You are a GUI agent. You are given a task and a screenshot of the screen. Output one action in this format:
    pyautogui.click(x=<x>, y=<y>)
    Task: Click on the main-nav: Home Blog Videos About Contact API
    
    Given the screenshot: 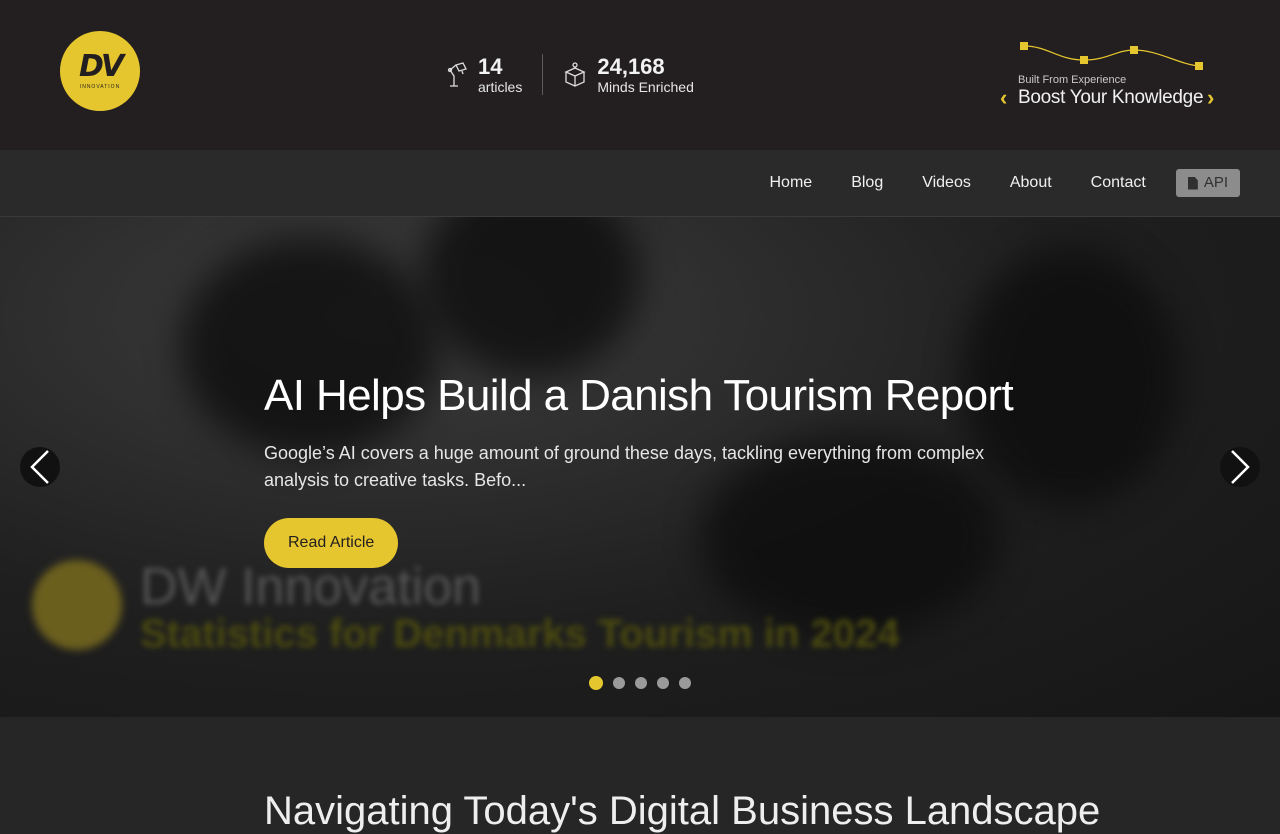 What is the action you would take?
    pyautogui.click(x=985, y=183)
    